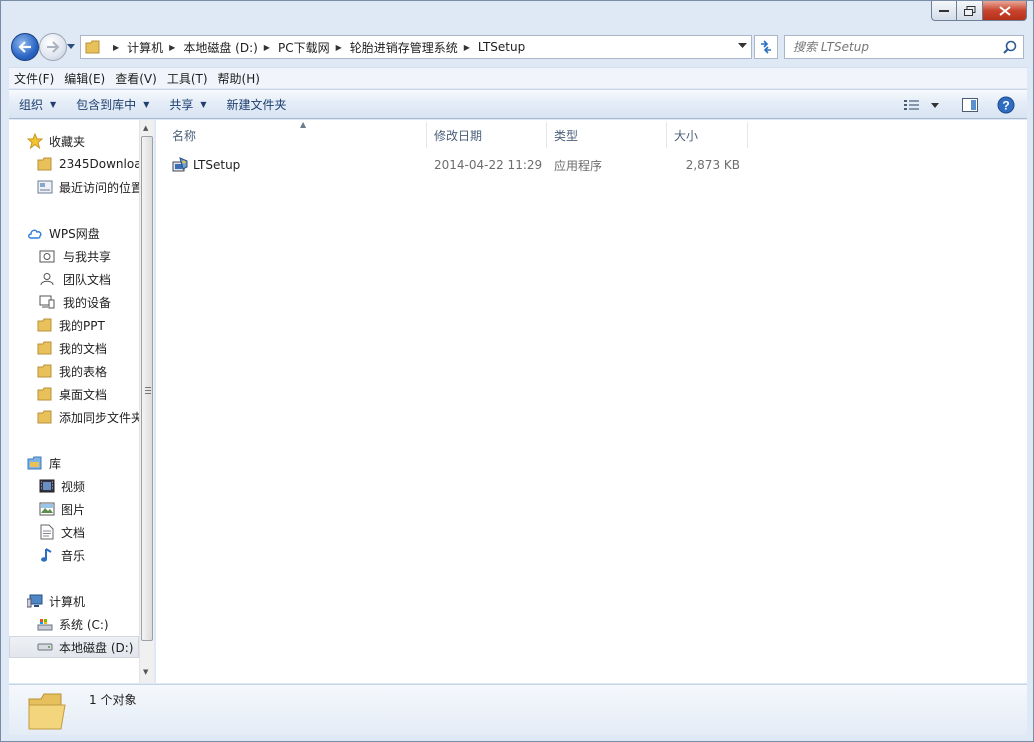 This screenshot has height=742, width=1034. Describe the element at coordinates (84, 78) in the screenshot. I see `menu-edit: 编辑(E)` at that location.